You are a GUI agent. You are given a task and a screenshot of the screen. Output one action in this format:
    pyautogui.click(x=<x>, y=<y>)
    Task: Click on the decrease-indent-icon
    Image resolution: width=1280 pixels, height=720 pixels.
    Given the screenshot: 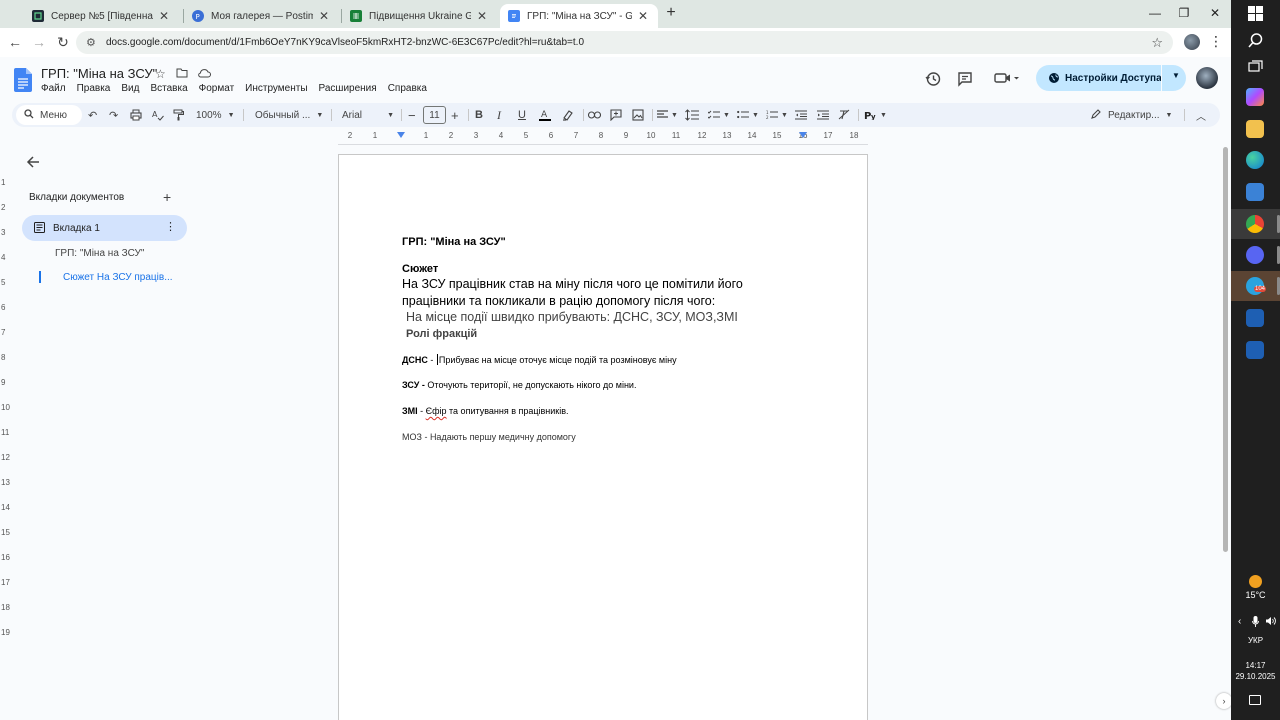 What is the action you would take?
    pyautogui.click(x=801, y=115)
    